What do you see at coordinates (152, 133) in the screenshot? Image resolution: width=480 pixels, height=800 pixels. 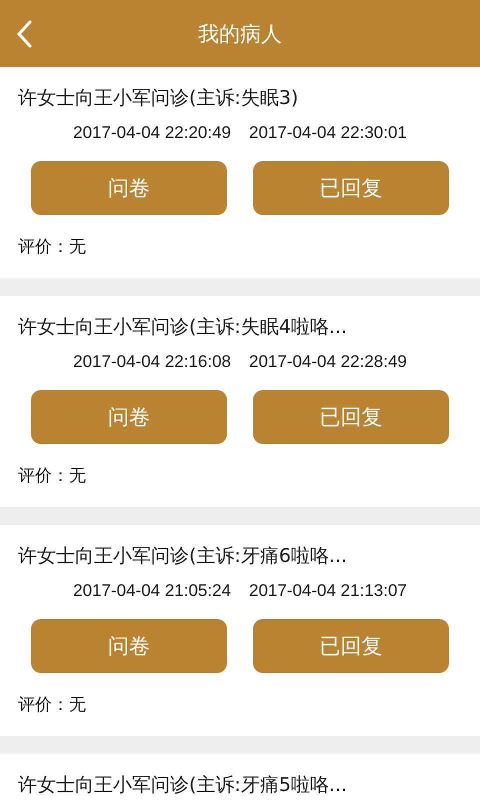 I see `start-time: 2017-04-04 22:20:49` at bounding box center [152, 133].